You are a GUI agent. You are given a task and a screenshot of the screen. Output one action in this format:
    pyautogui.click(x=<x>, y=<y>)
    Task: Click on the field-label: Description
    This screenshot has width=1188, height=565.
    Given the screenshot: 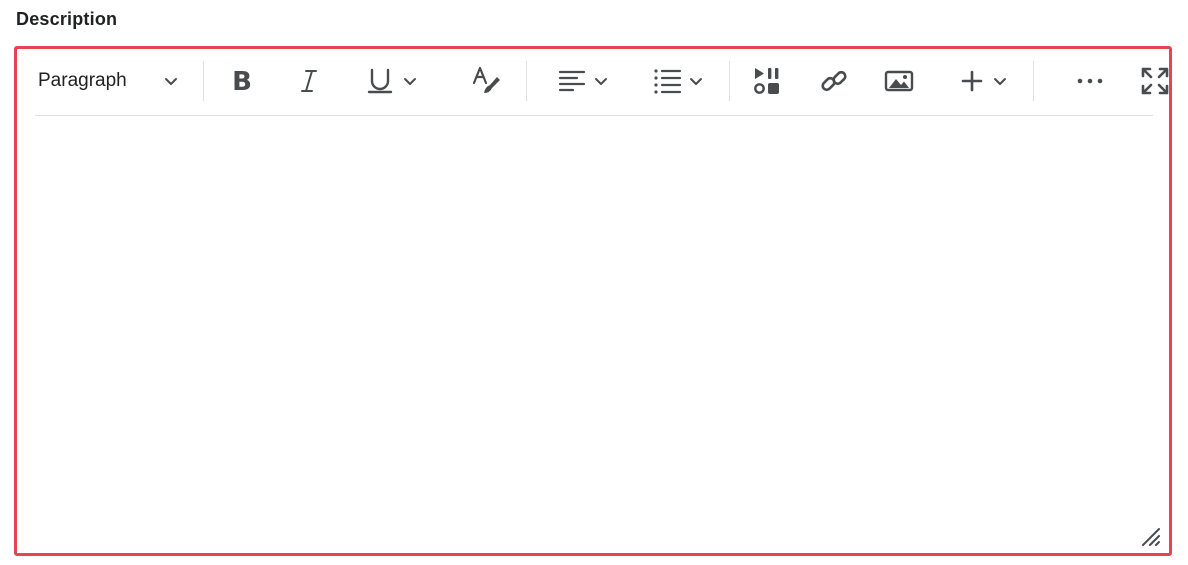 What is the action you would take?
    pyautogui.click(x=67, y=19)
    